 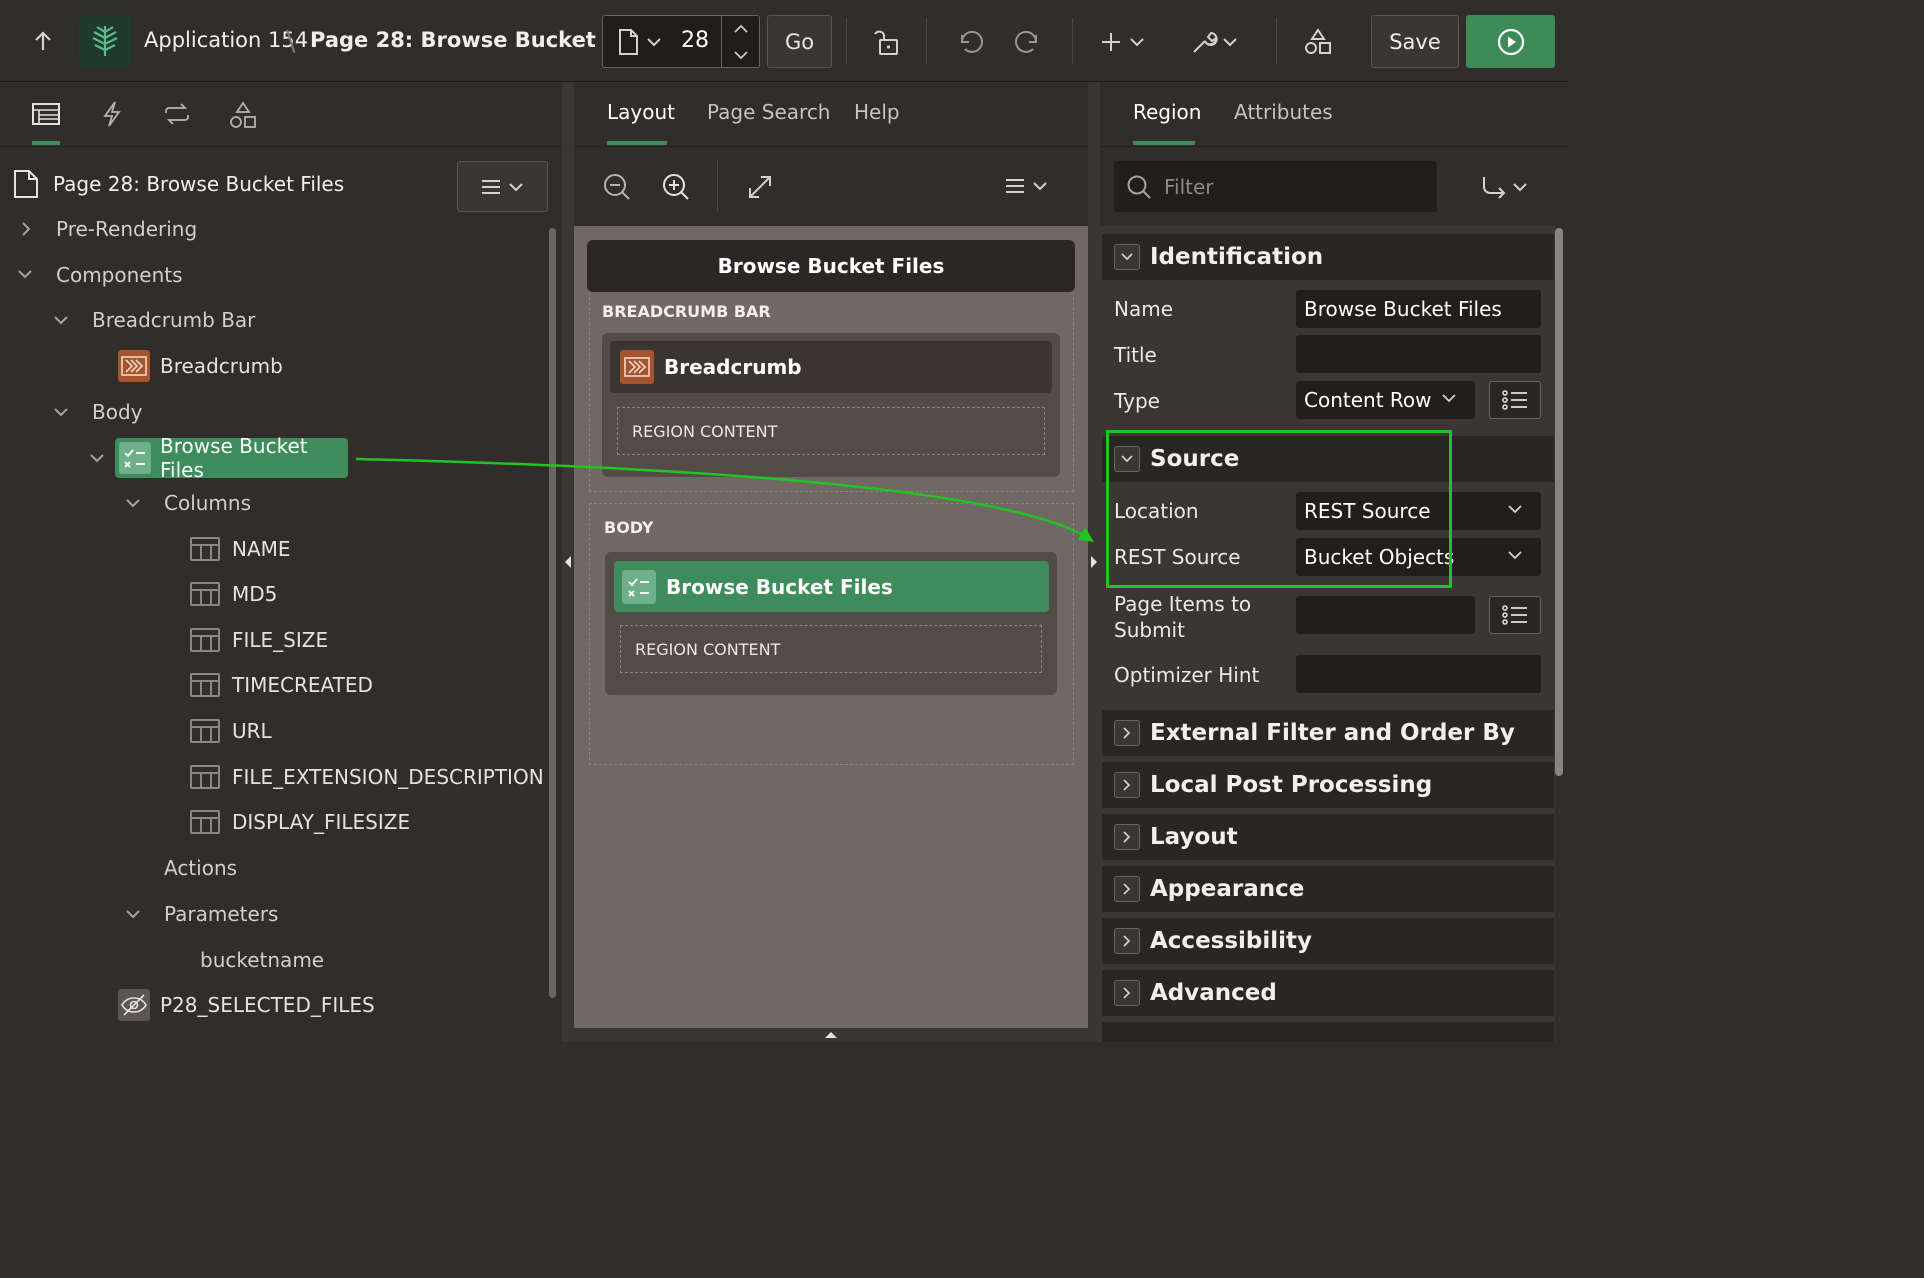 I want to click on tree-actions: Actions, so click(x=200, y=868).